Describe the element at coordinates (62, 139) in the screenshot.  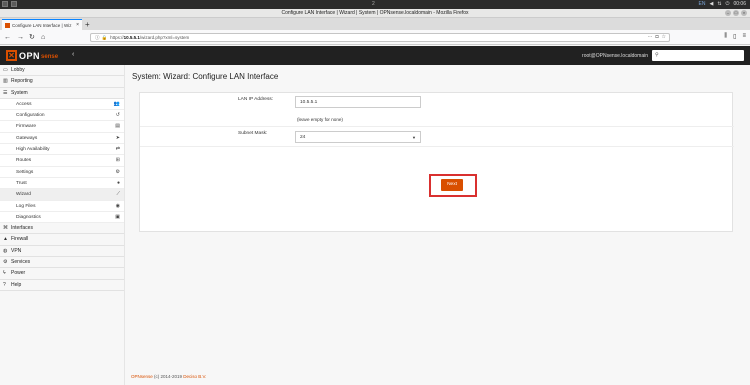
I see `sidebar-item-gateways: Gateways ➤` at that location.